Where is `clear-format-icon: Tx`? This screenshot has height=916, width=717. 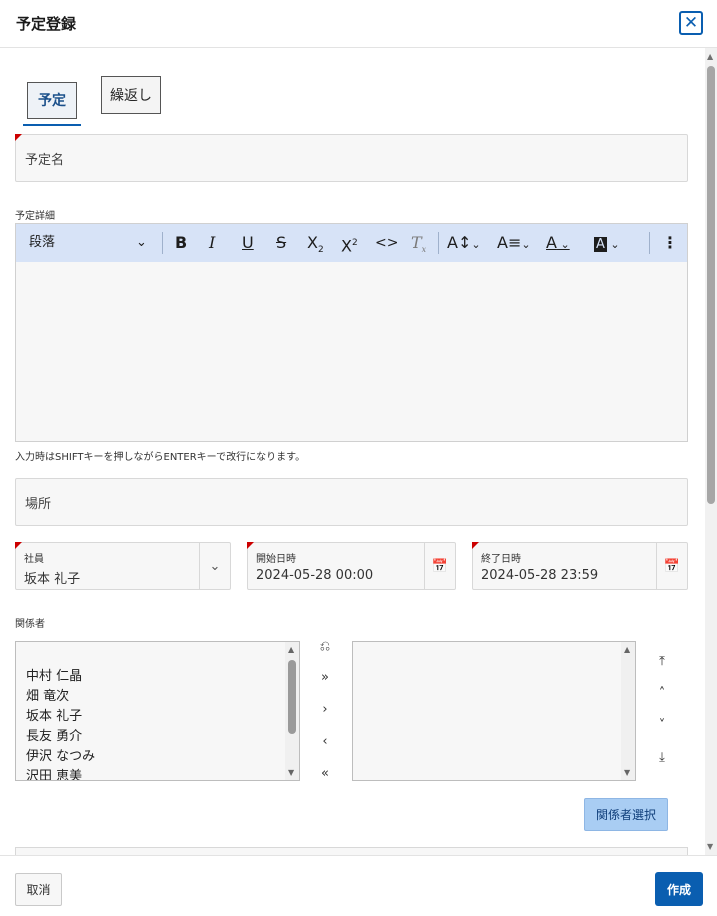 clear-format-icon: Tx is located at coordinates (418, 246).